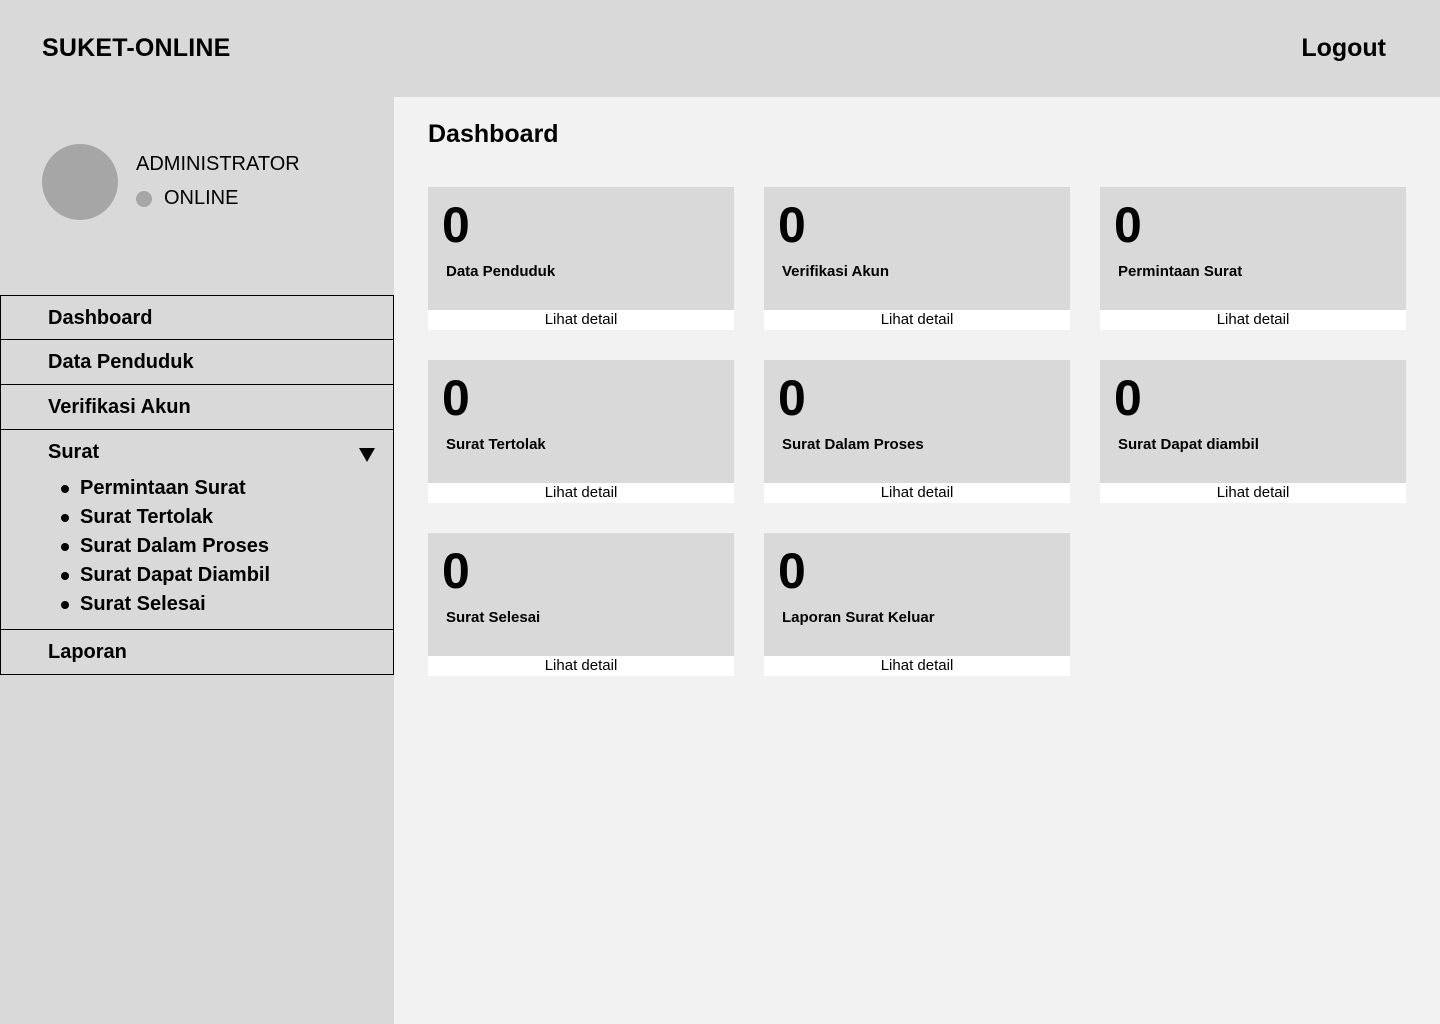  I want to click on page-title: Dashboard, so click(493, 134).